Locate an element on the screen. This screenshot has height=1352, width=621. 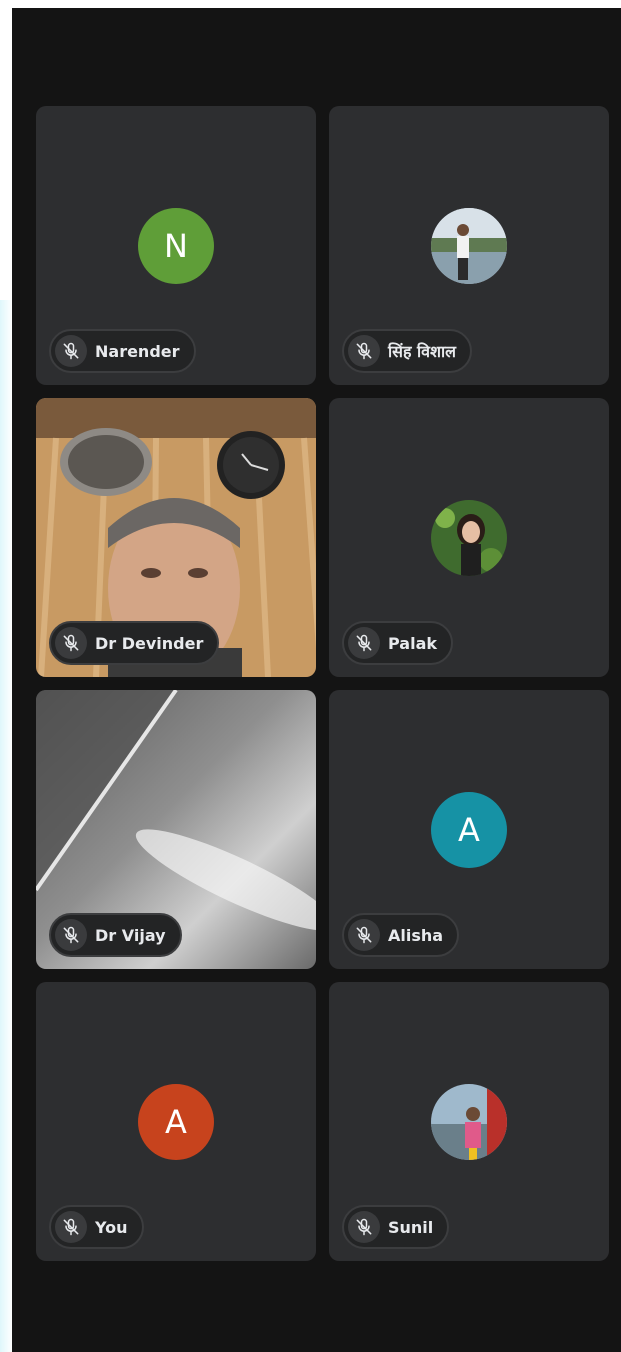
participant-name: You is located at coordinates (111, 1227).